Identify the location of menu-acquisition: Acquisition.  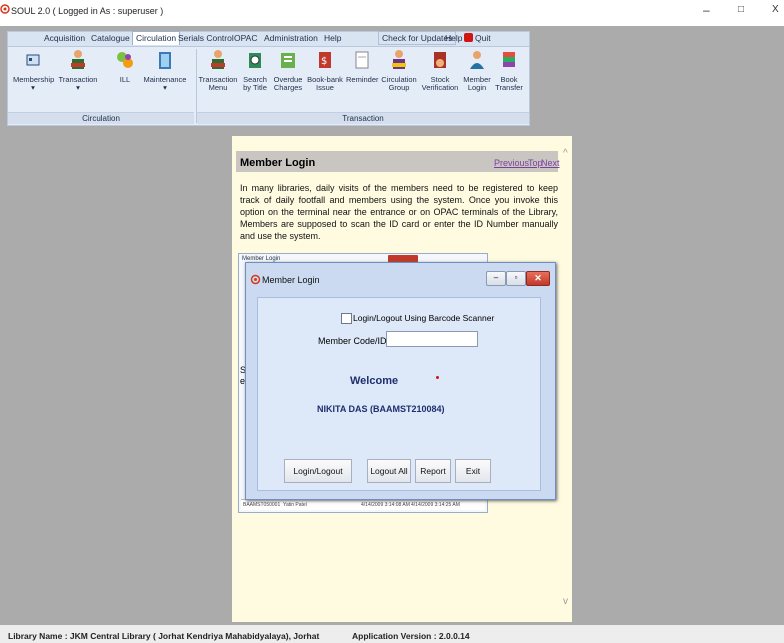
(64, 38).